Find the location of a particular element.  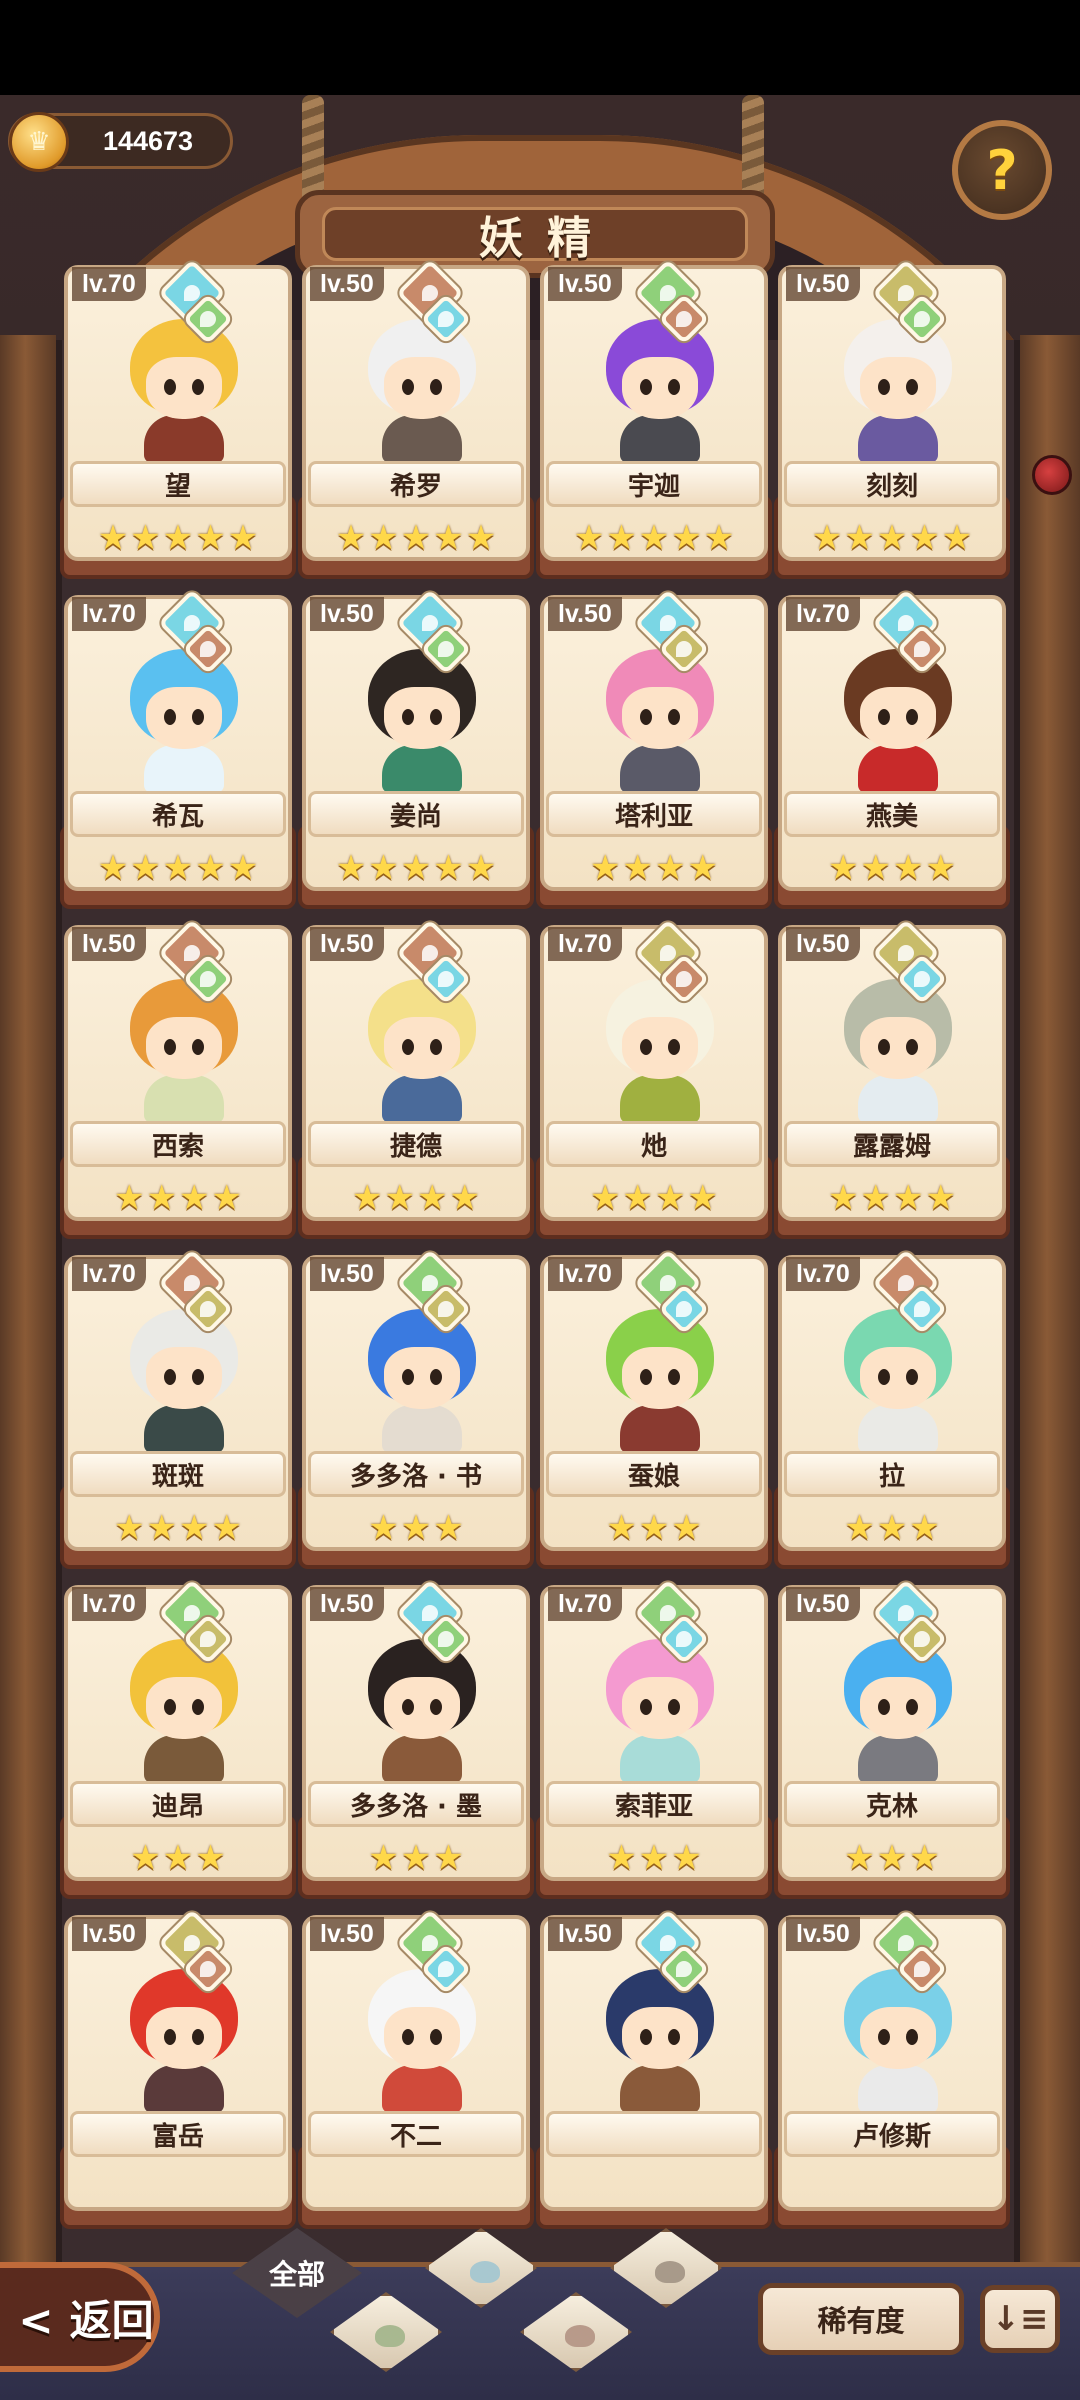

rarity-sort-button: 稀有度 is located at coordinates (861, 2319).